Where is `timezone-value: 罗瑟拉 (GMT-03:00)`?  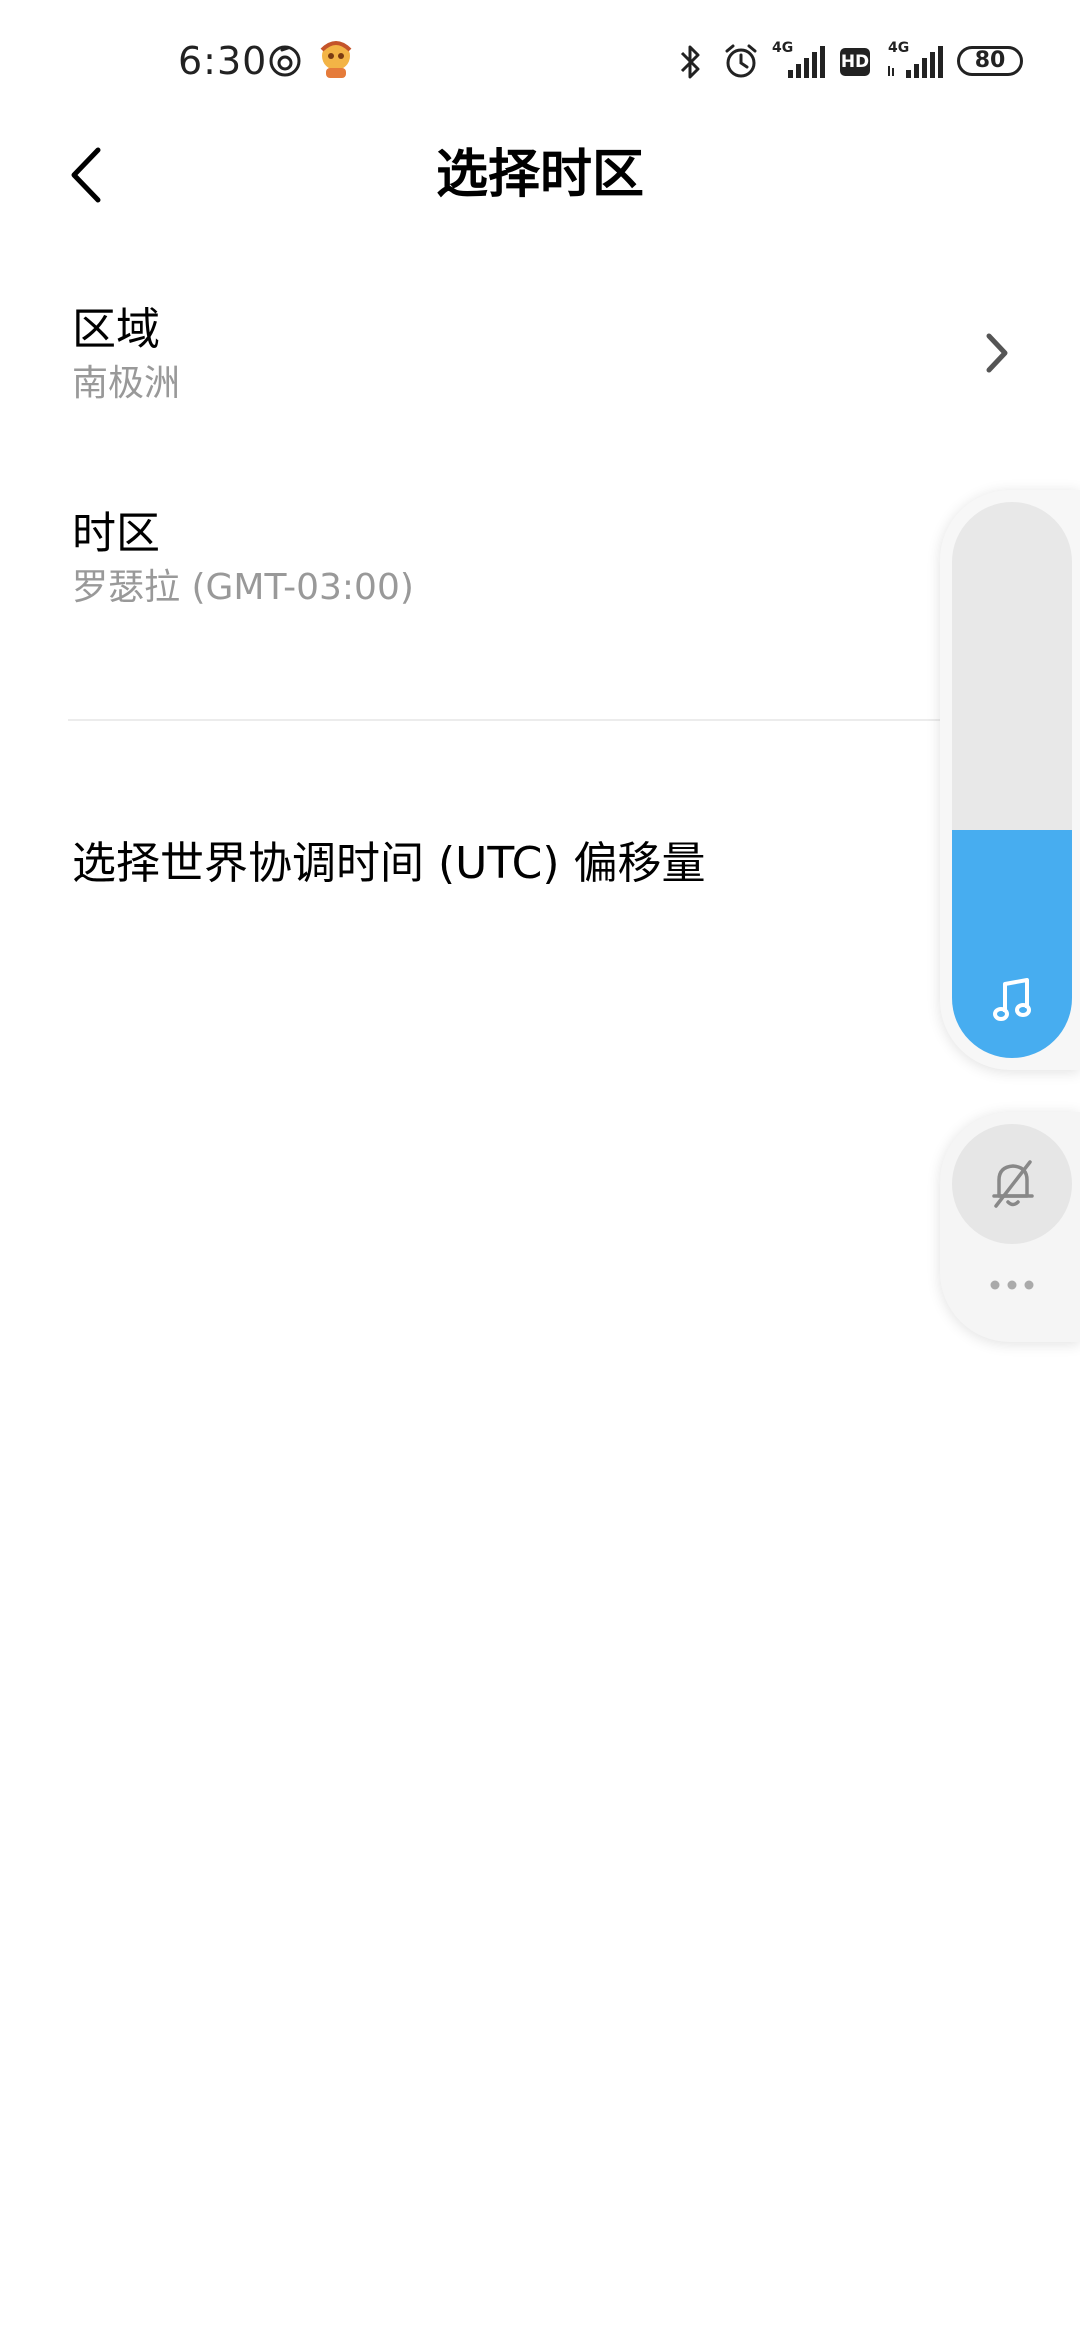 timezone-value: 罗瑟拉 (GMT-03:00) is located at coordinates (243, 587).